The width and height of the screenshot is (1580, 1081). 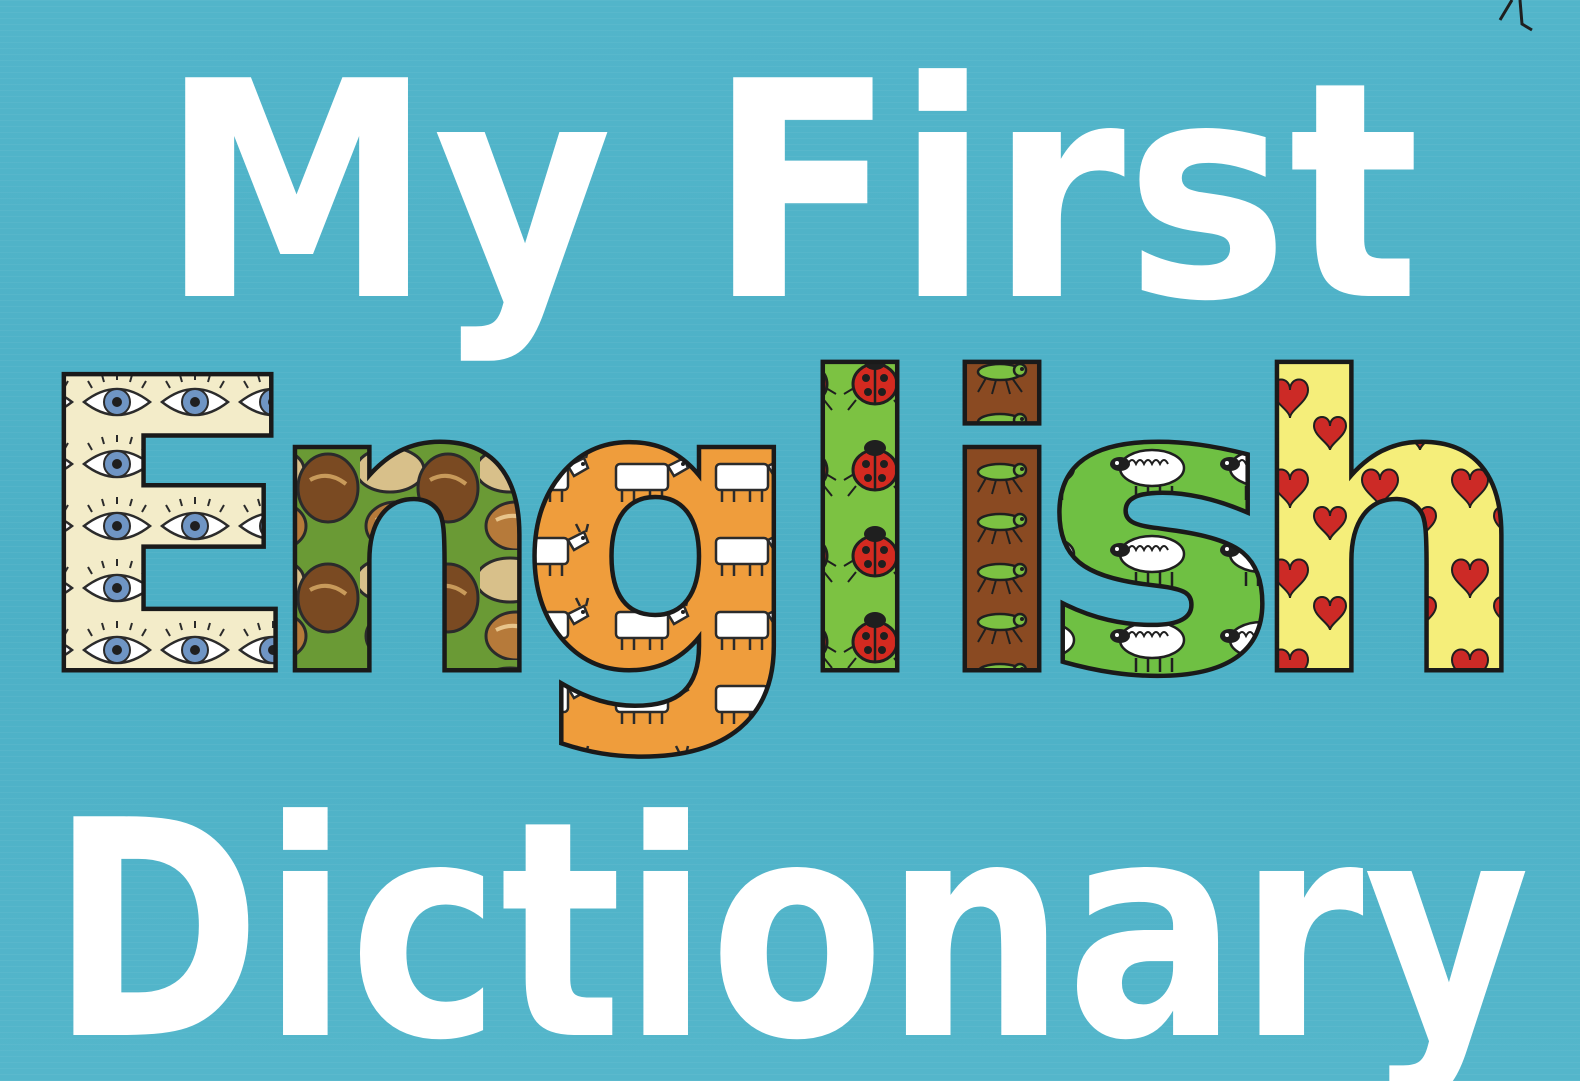 I want to click on letter-n-nuts: n, so click(x=406, y=530).